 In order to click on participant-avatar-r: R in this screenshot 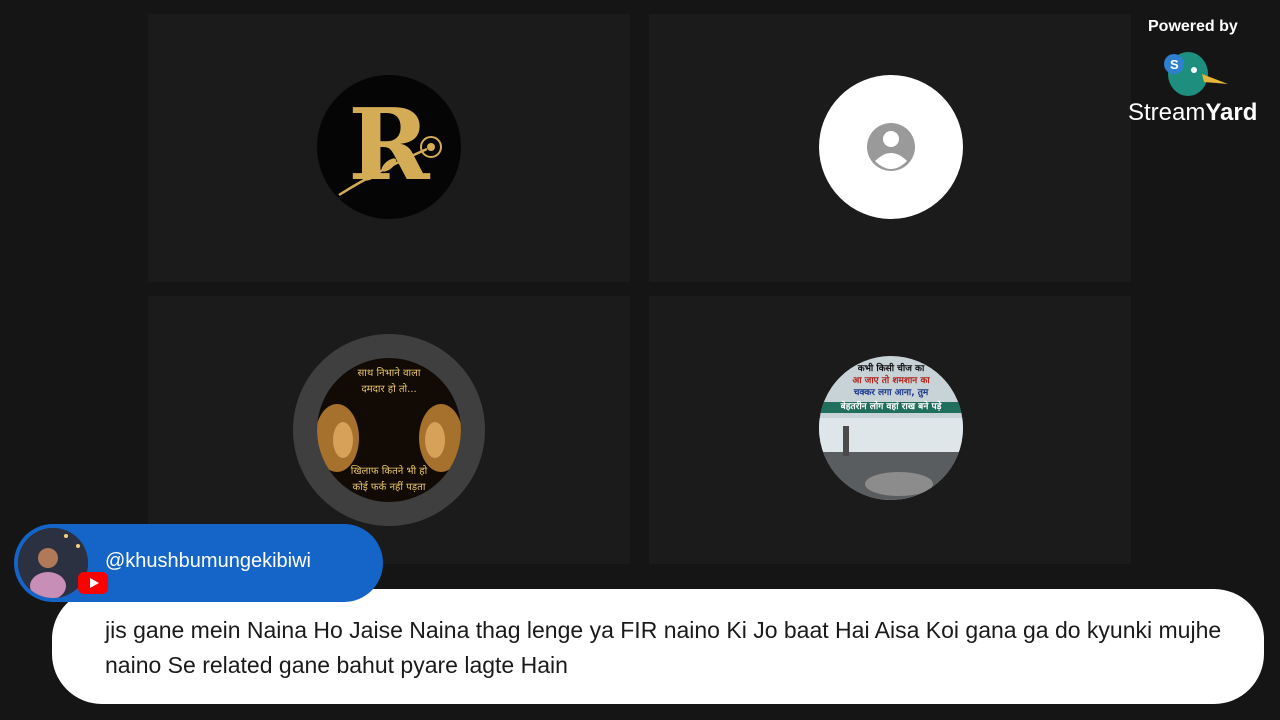, I will do `click(389, 147)`.